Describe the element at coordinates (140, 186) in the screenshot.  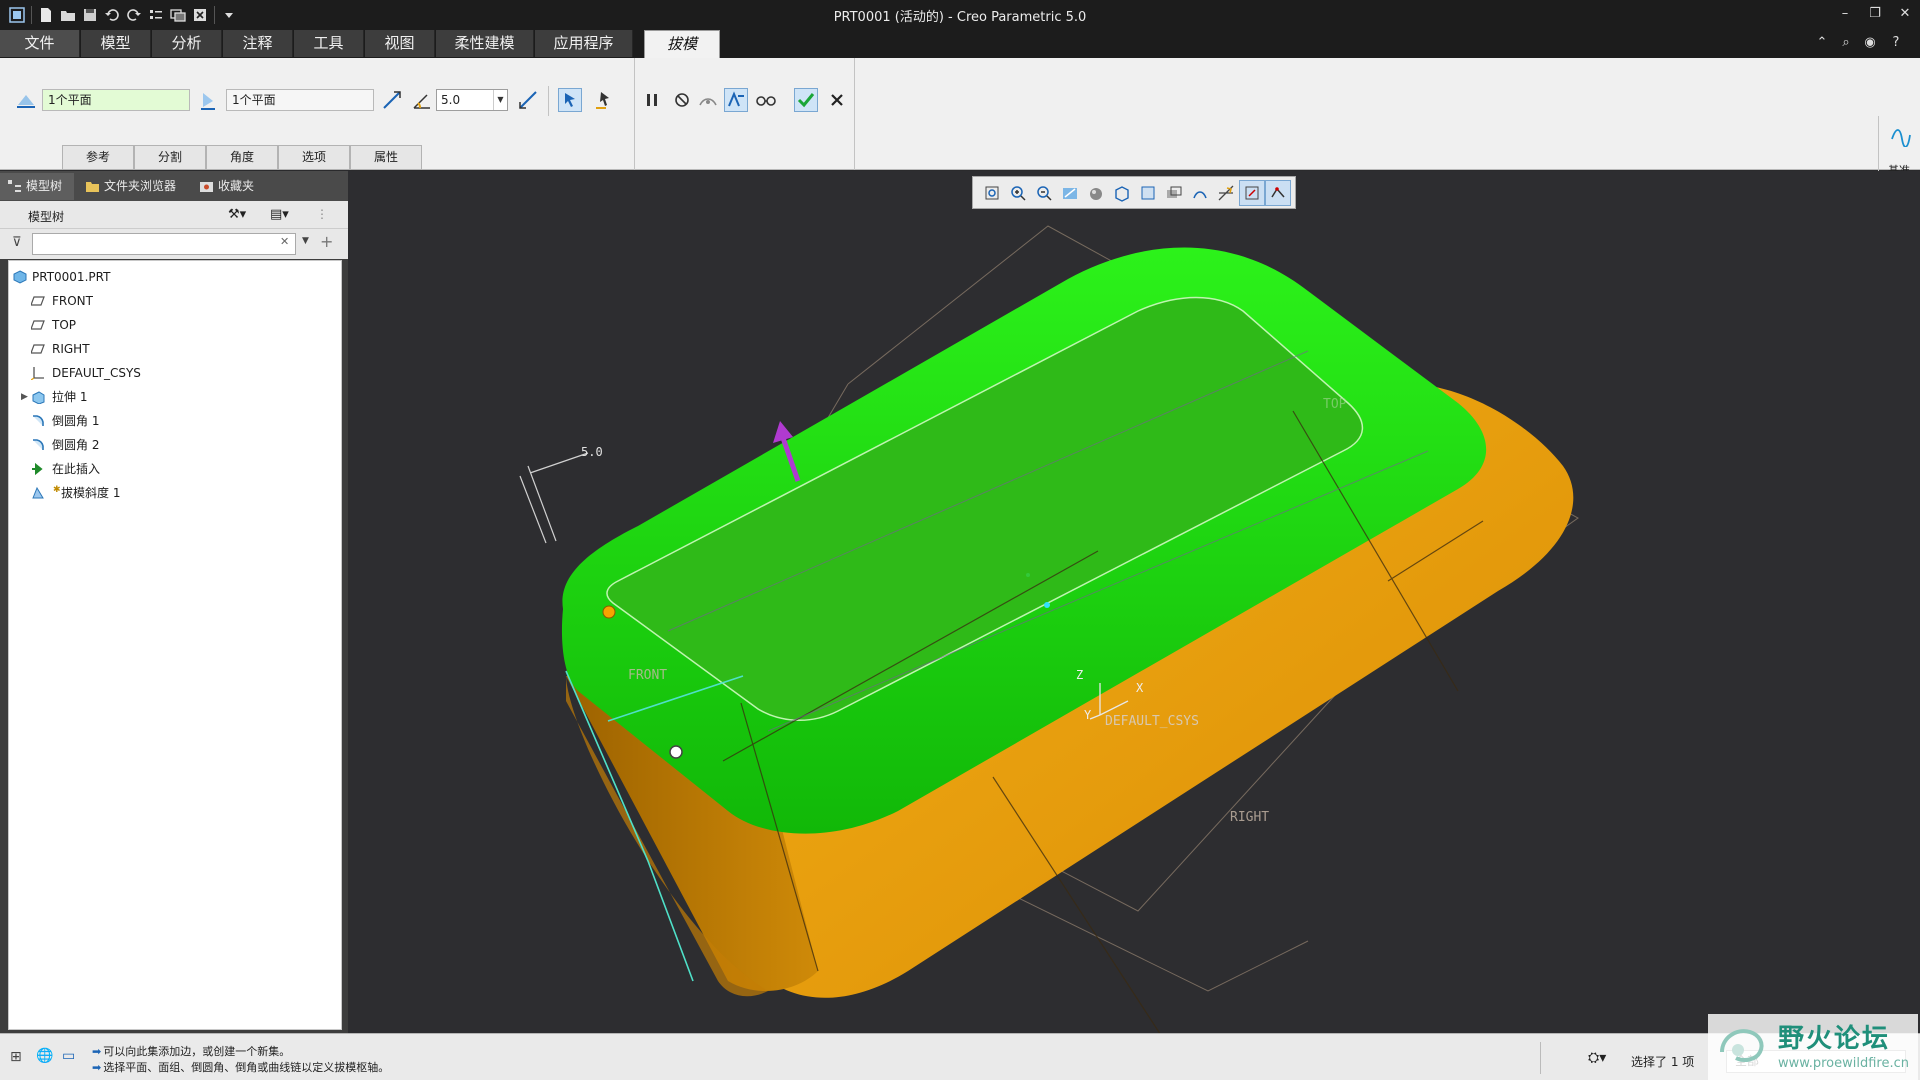
I see `tab-label: 文件夹浏览器` at that location.